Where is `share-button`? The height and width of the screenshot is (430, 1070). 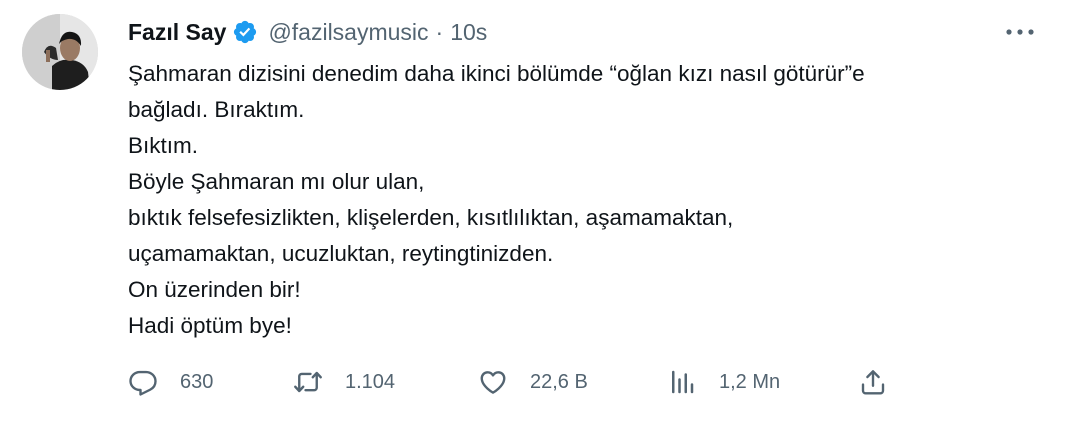 share-button is located at coordinates (873, 382).